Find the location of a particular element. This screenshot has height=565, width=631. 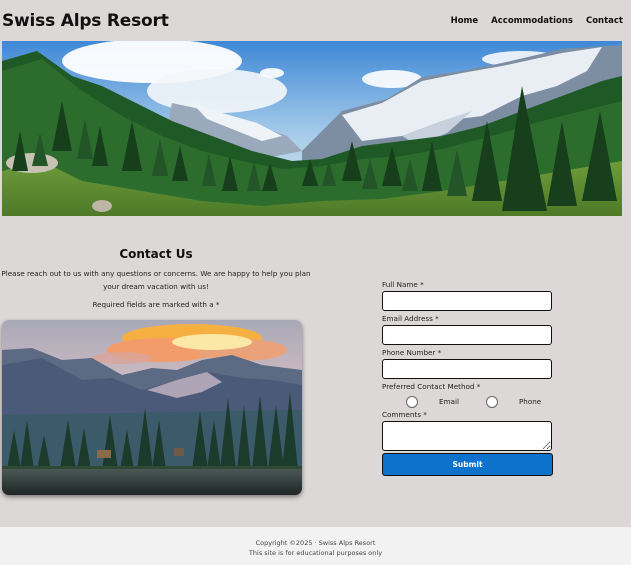

phone-radio-label: Phone is located at coordinates (530, 401).